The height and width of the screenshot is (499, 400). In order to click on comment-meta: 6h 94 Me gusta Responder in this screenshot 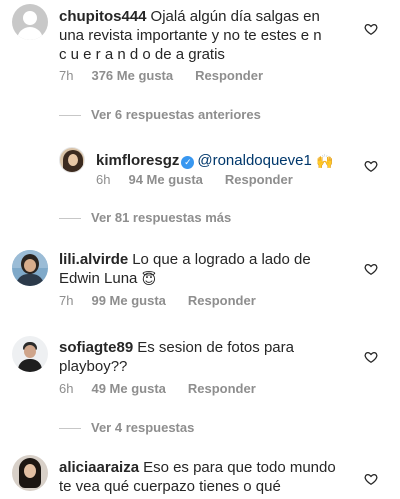, I will do `click(194, 179)`.